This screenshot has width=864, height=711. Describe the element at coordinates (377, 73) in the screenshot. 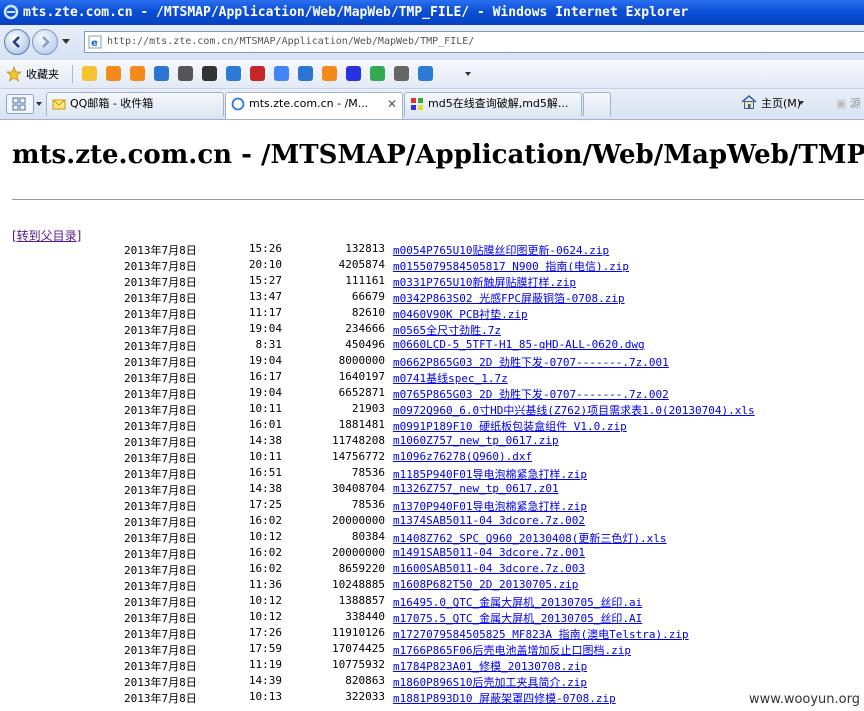

I see `chrome-icon` at that location.